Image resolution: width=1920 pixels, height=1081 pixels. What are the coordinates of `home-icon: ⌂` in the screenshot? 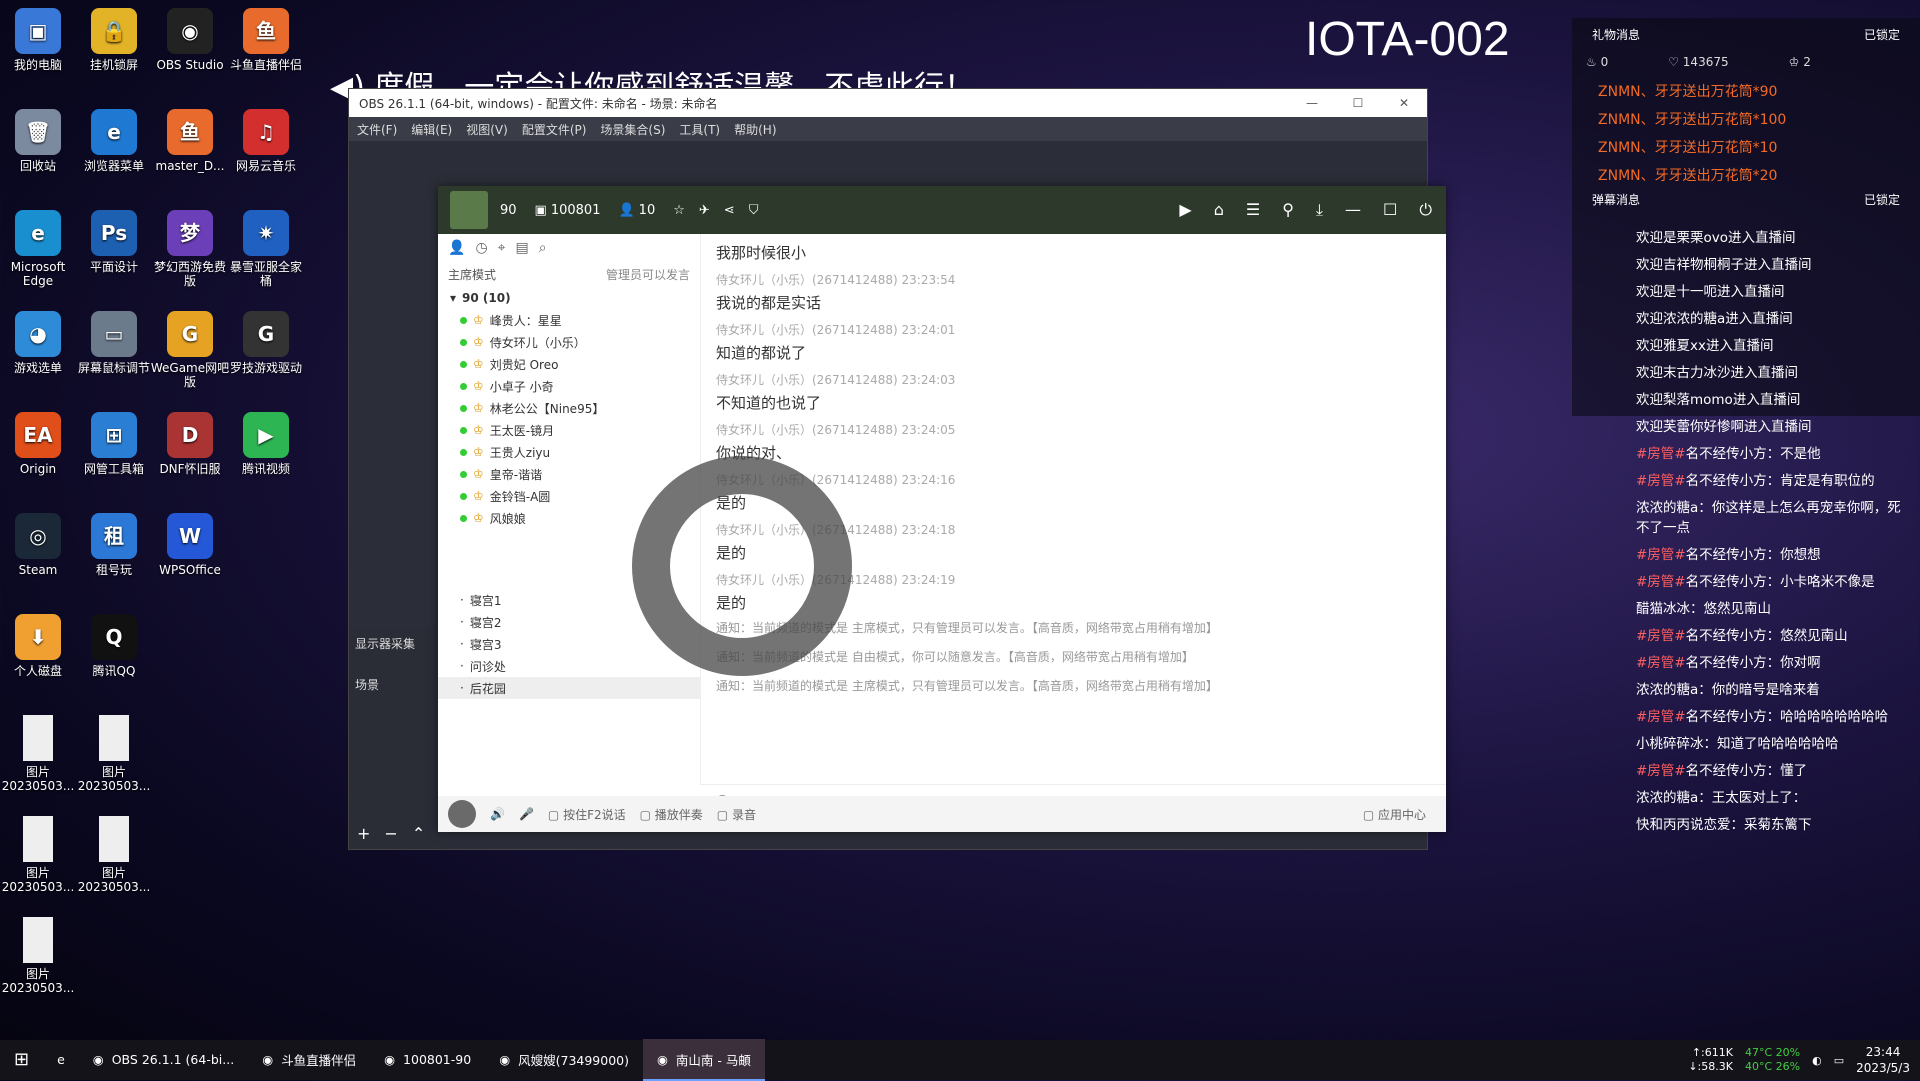 It's located at (1219, 210).